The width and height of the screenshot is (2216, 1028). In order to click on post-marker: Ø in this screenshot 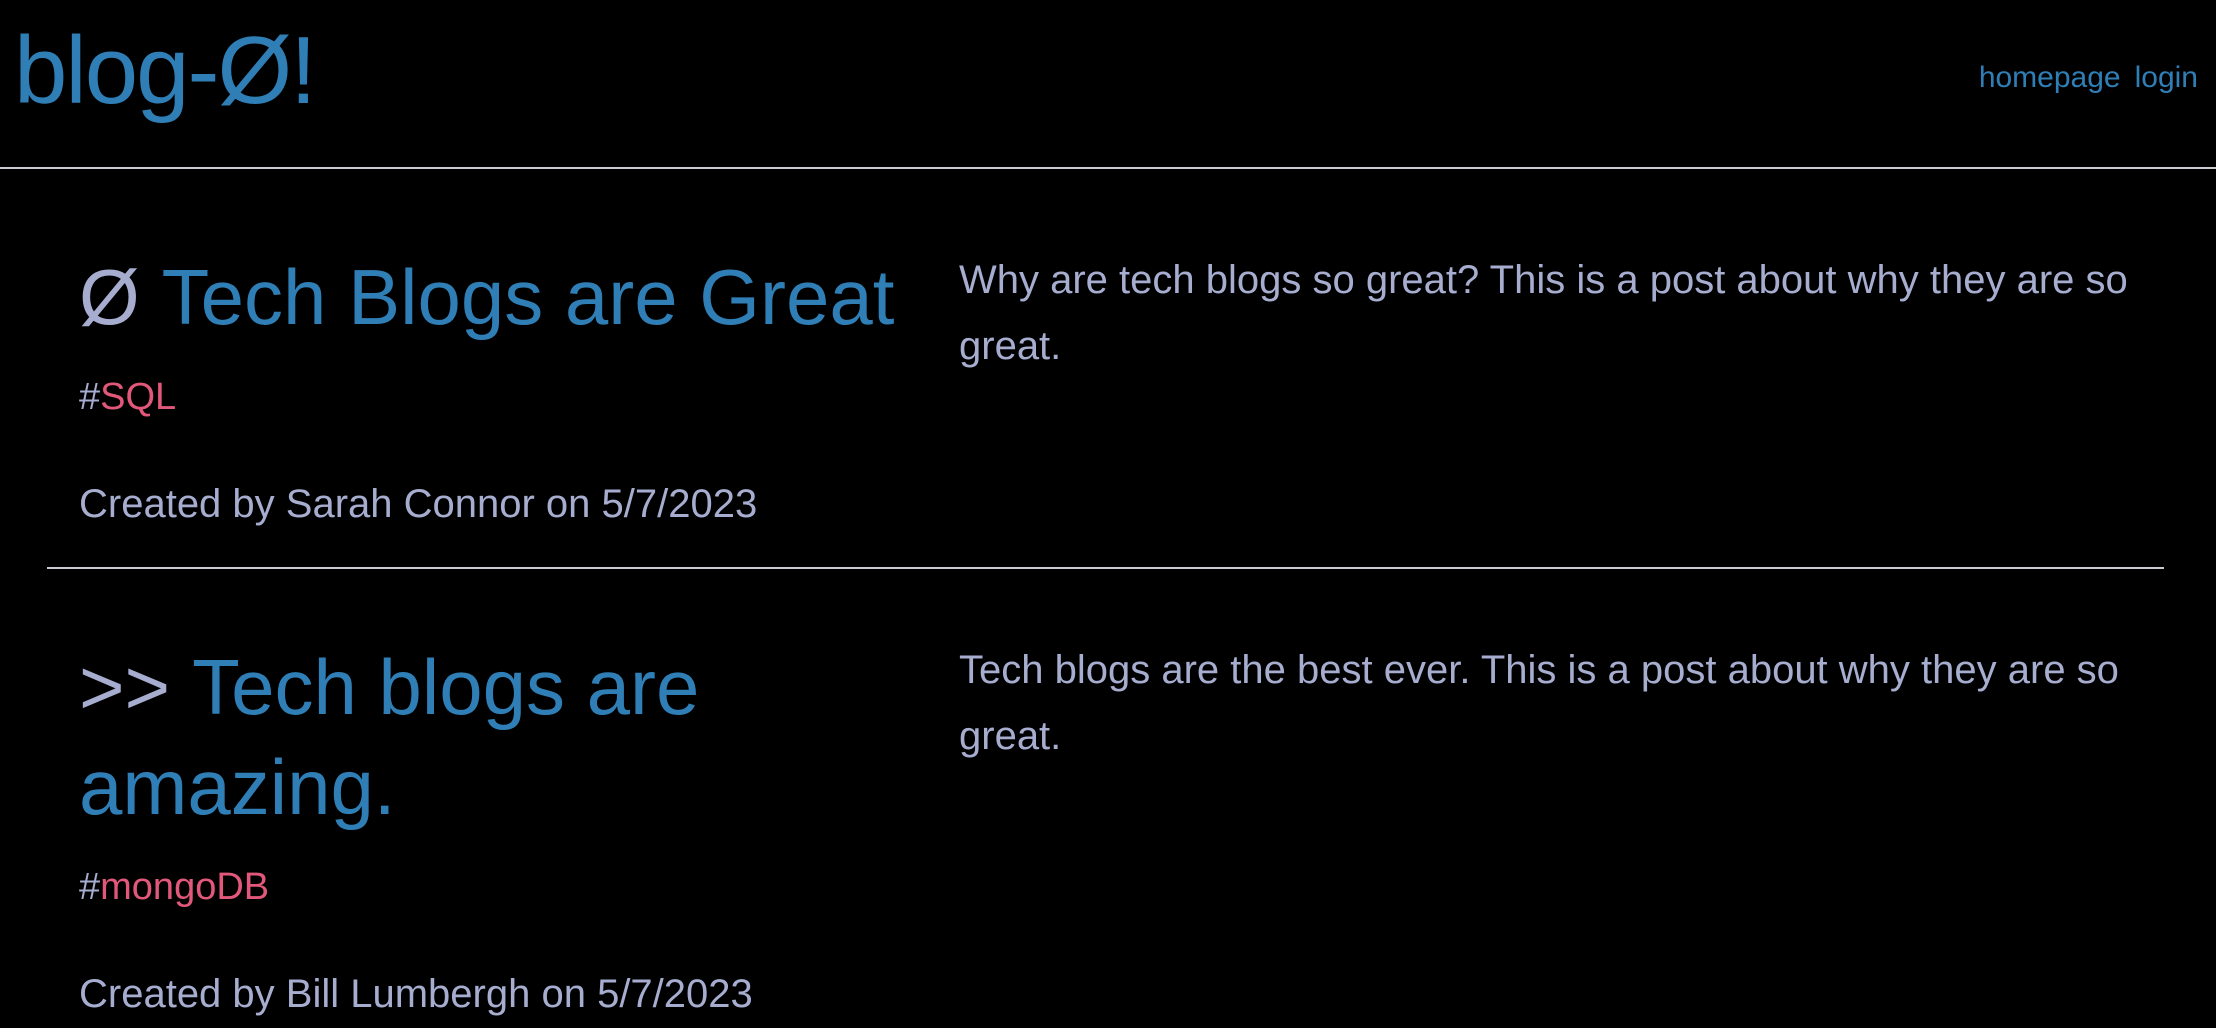, I will do `click(109, 297)`.